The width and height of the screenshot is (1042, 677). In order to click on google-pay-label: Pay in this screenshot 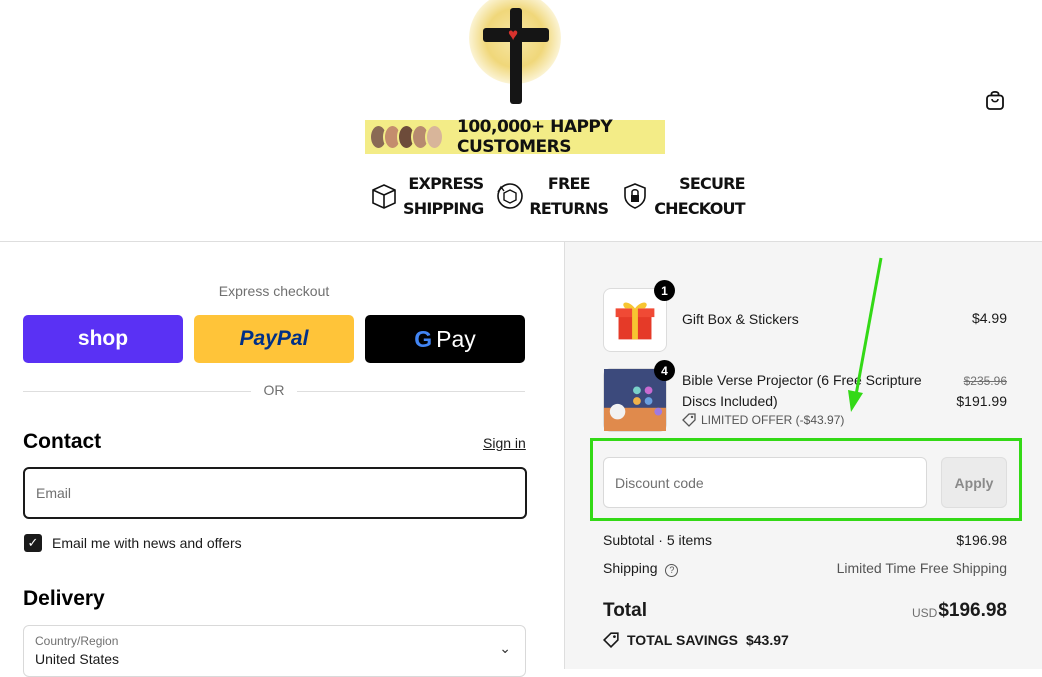, I will do `click(456, 338)`.